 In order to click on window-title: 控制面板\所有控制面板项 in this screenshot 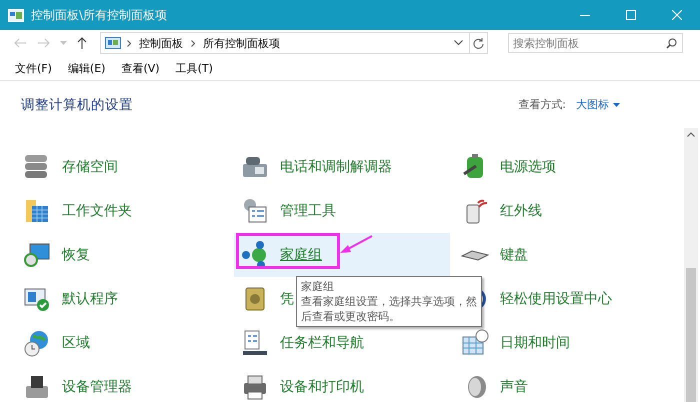, I will do `click(99, 15)`.